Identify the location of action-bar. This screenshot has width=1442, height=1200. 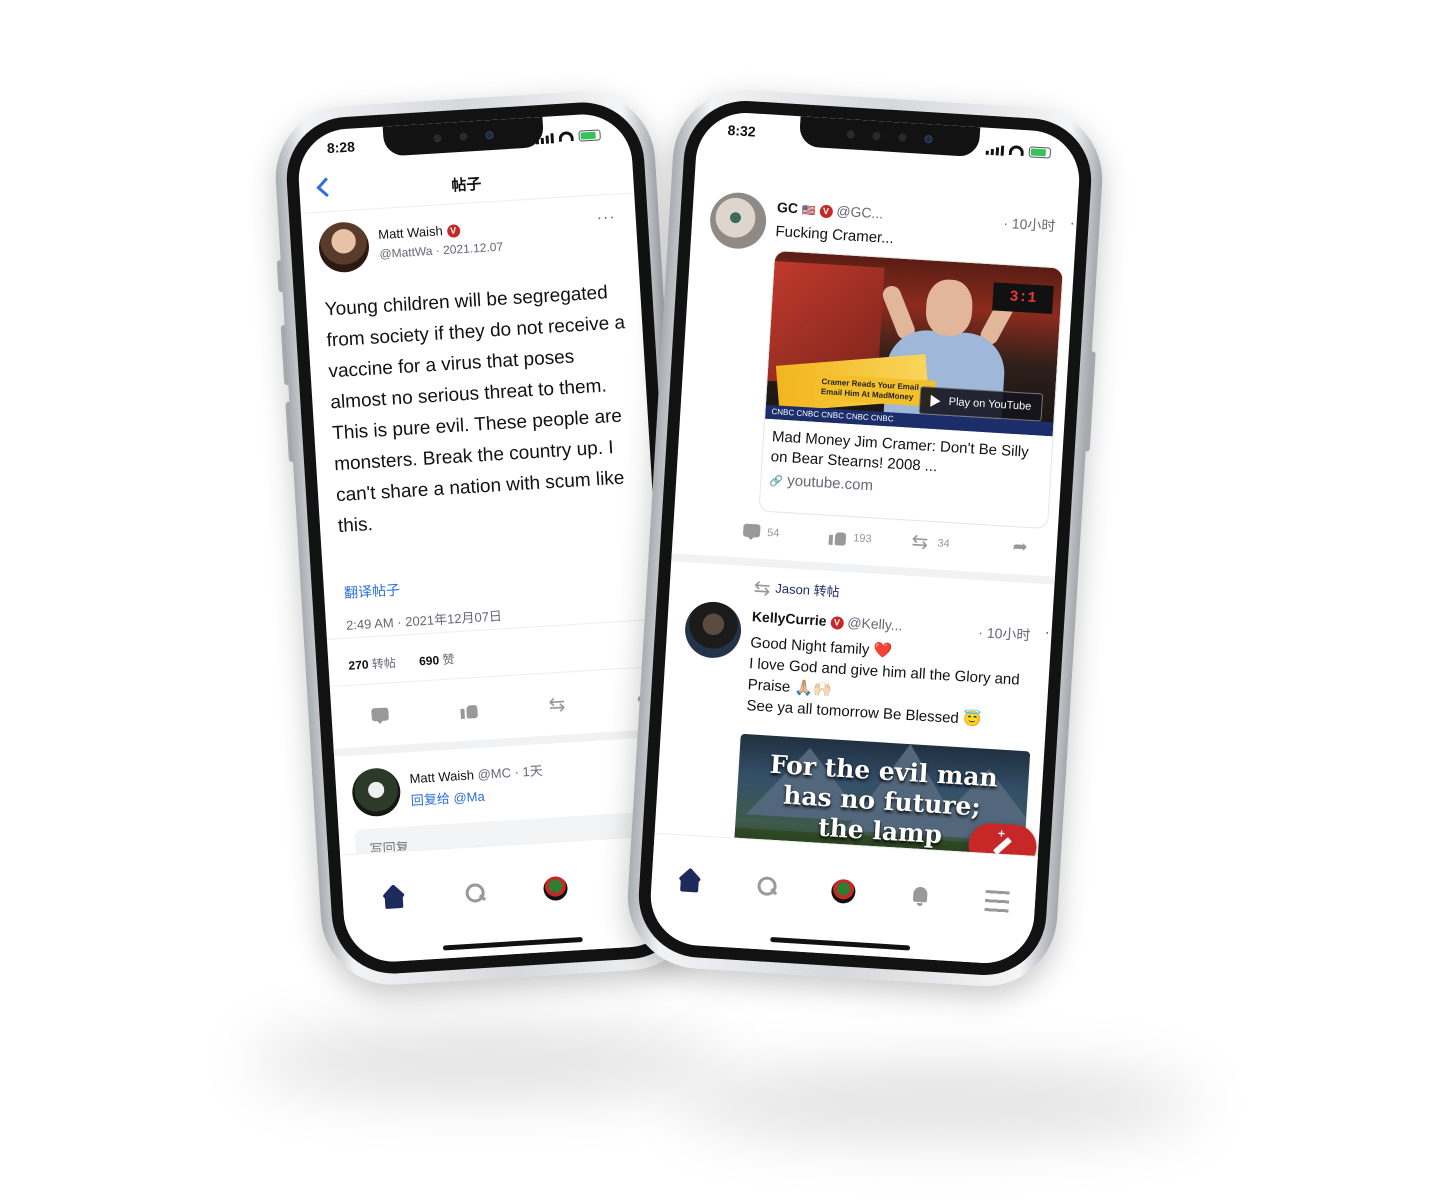
(513, 707).